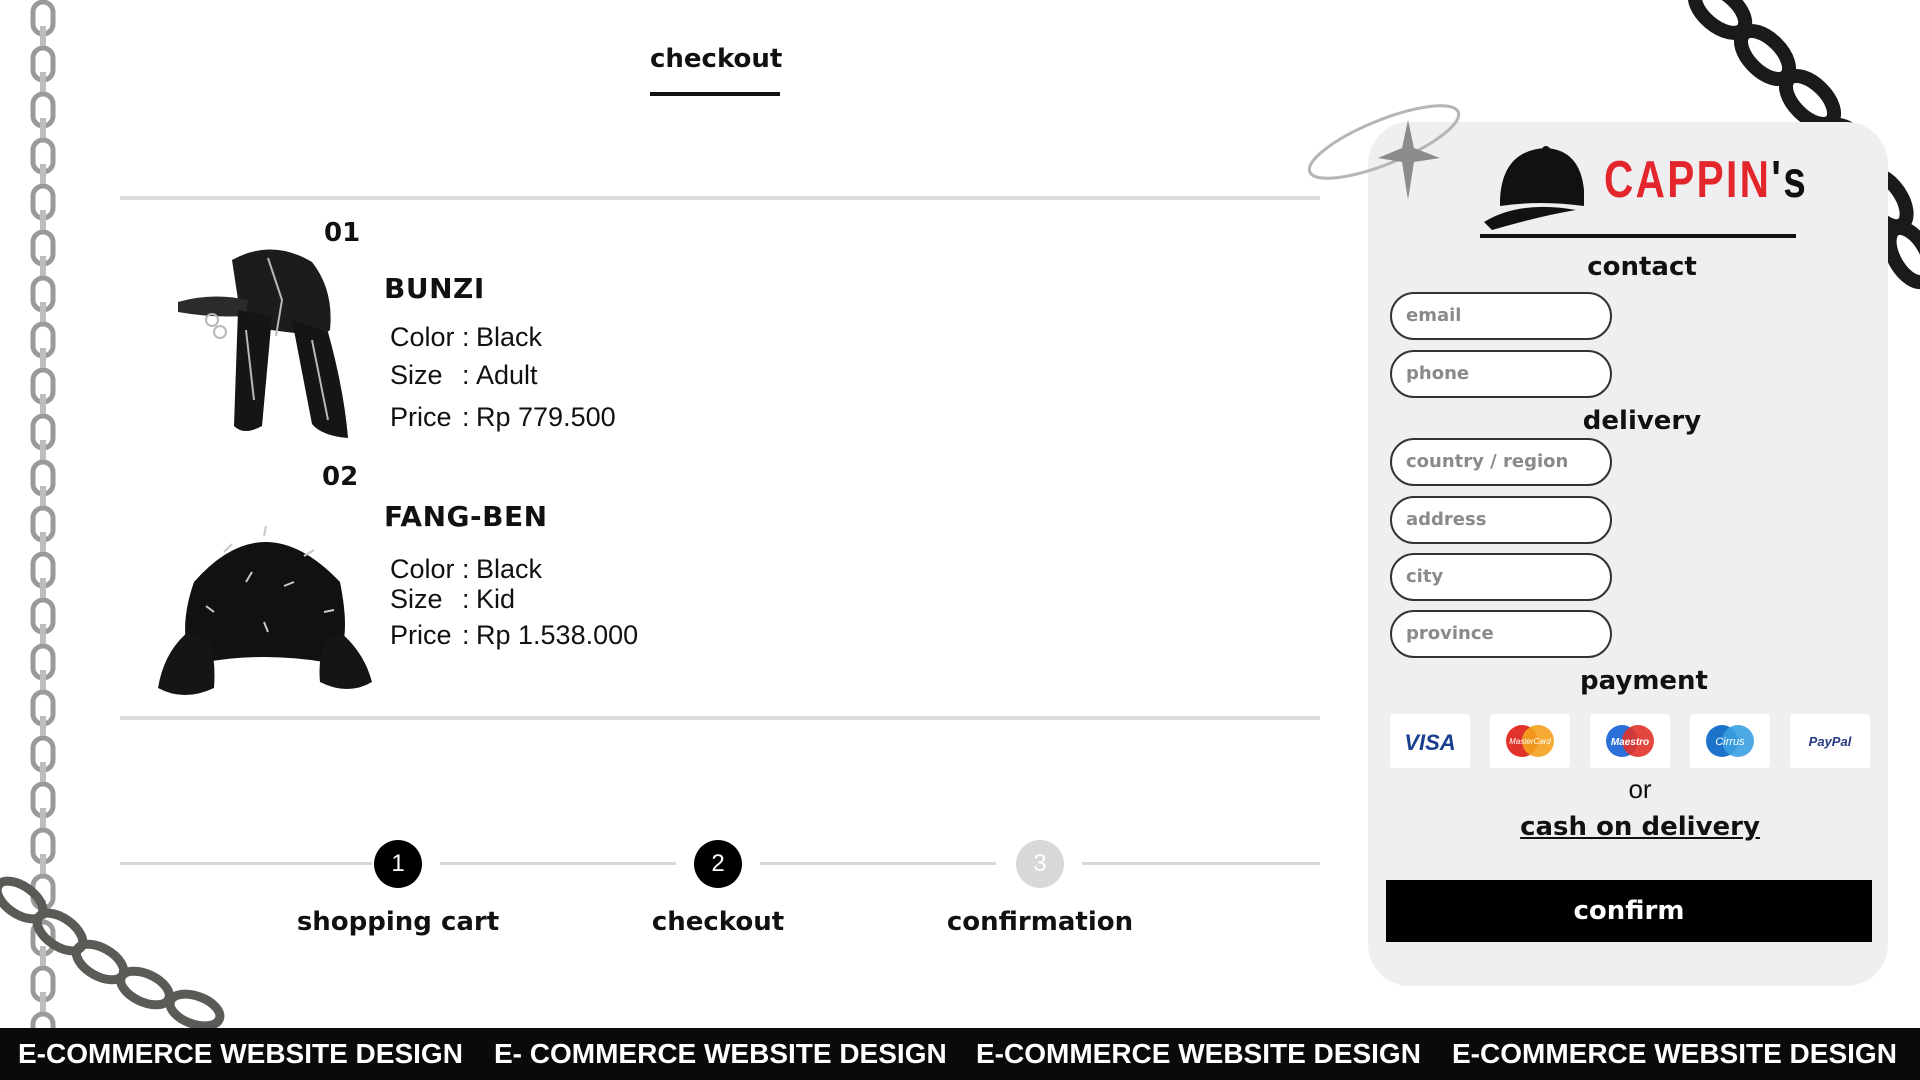 The height and width of the screenshot is (1080, 1920). I want to click on step-2-circle: 2, so click(718, 864).